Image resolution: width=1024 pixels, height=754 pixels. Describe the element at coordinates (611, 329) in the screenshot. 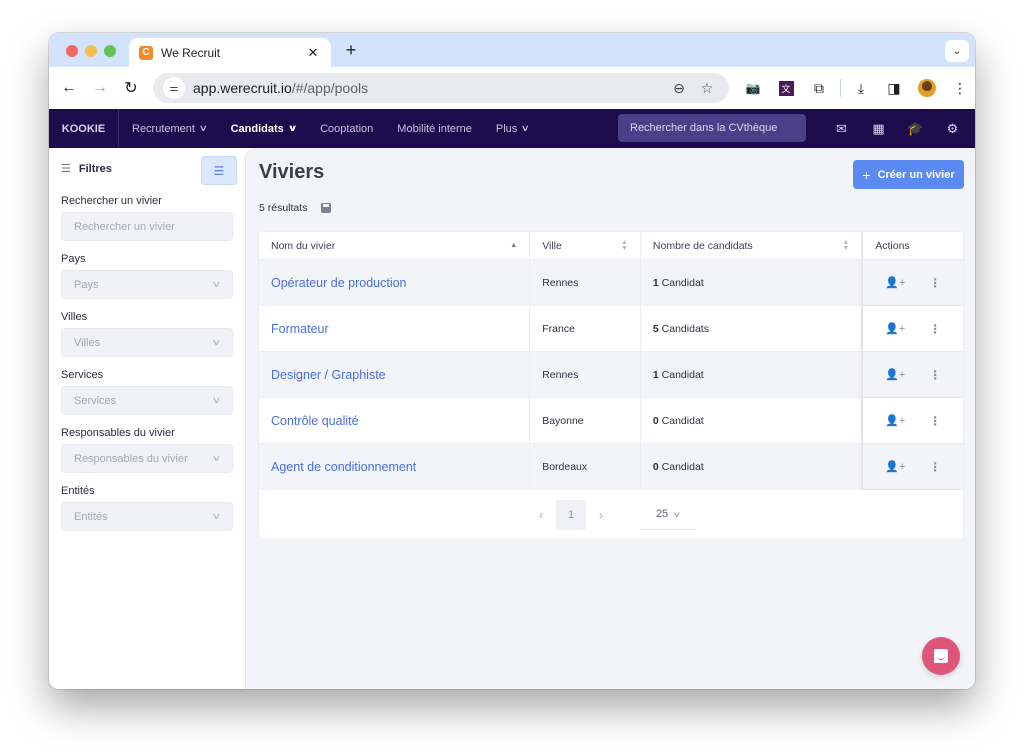

I see `table-row: Formateur France 5 Candidats 👤+ ⋮` at that location.